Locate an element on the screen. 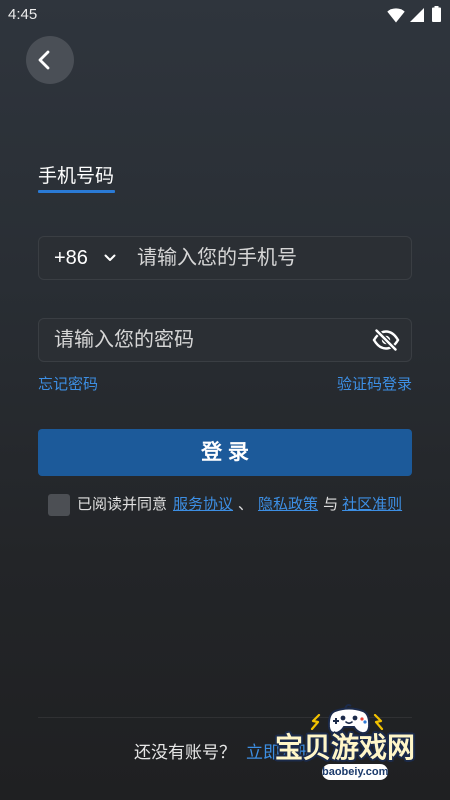  chevron-left-icon is located at coordinates (44, 60).